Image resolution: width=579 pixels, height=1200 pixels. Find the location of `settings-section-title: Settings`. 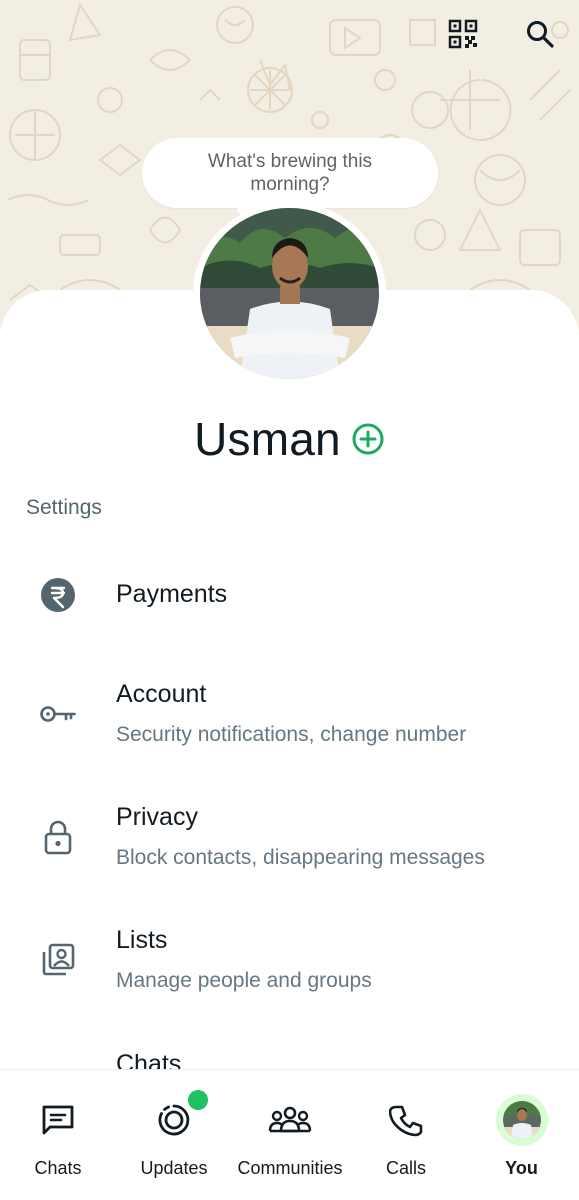

settings-section-title: Settings is located at coordinates (64, 507).